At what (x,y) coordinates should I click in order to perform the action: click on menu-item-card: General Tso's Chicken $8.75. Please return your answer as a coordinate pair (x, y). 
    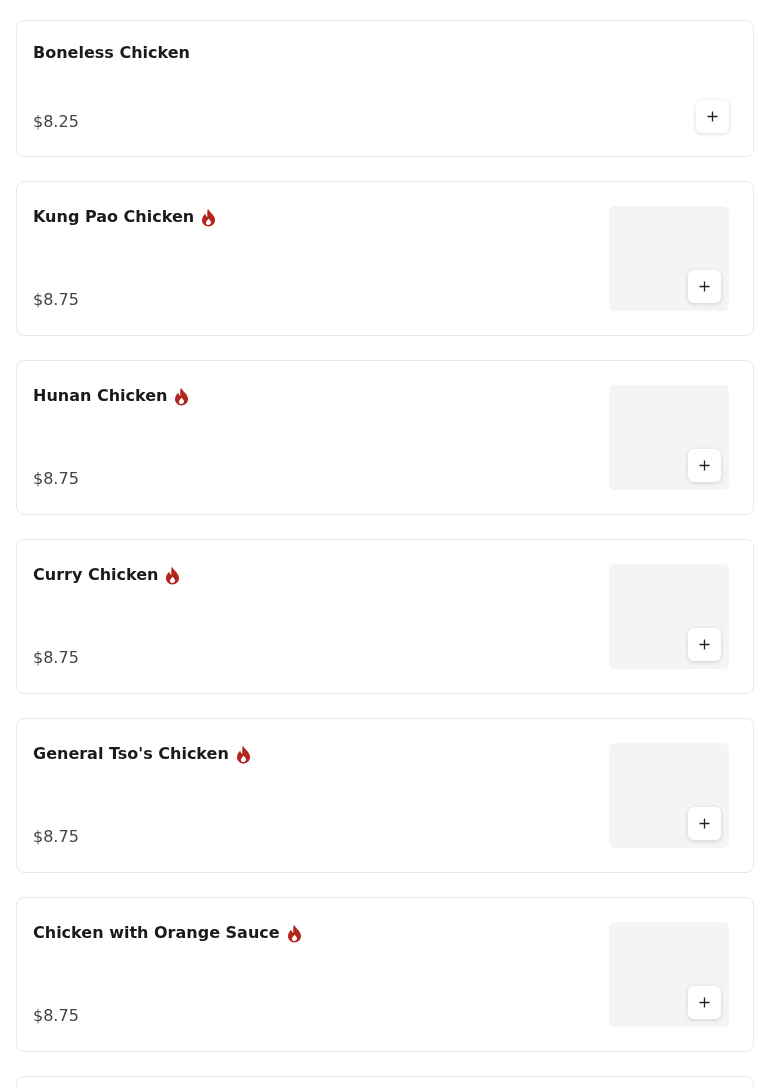
    Looking at the image, I should click on (385, 795).